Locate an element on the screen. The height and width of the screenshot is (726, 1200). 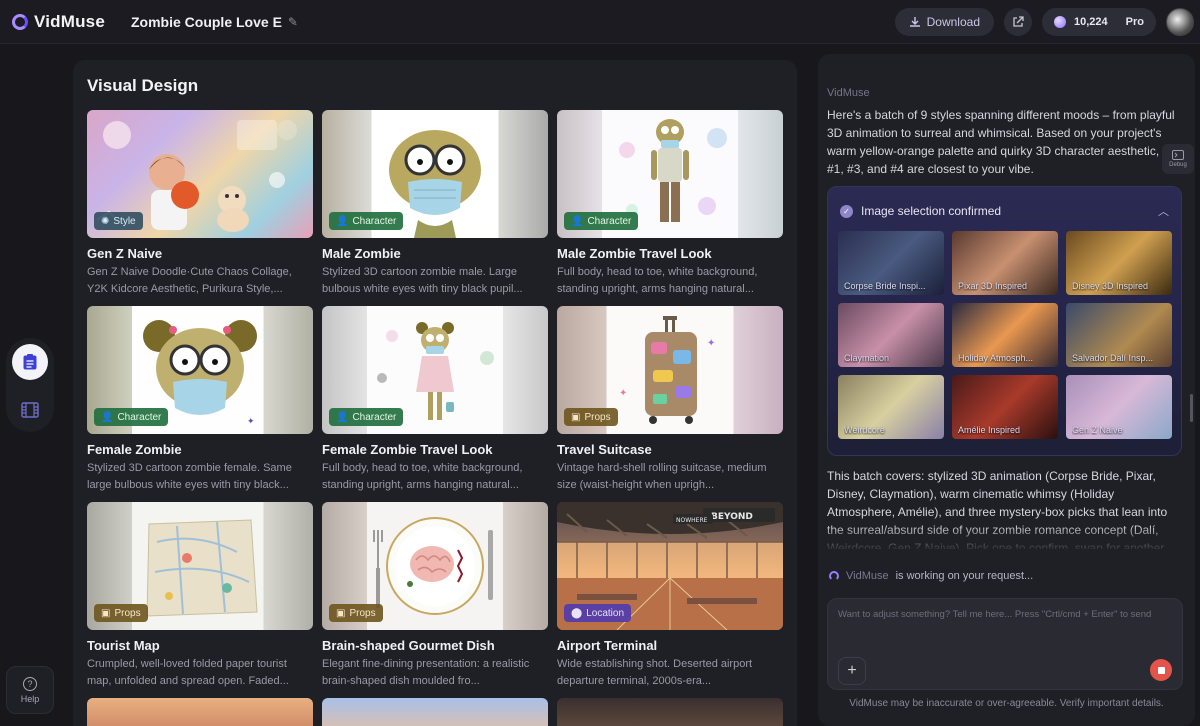
stop-icon is located at coordinates (1161, 670).